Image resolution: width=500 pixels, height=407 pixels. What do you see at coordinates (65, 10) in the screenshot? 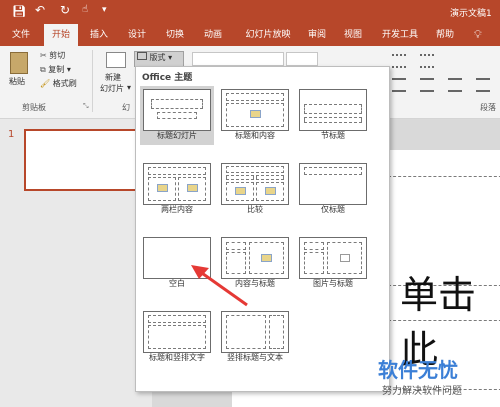
I see `redo-icon: ↻` at bounding box center [65, 10].